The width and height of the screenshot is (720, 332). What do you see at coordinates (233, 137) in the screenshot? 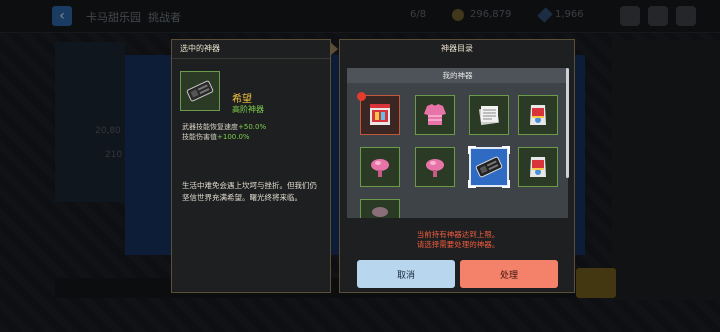
I see `stat-value: +100.0%` at bounding box center [233, 137].